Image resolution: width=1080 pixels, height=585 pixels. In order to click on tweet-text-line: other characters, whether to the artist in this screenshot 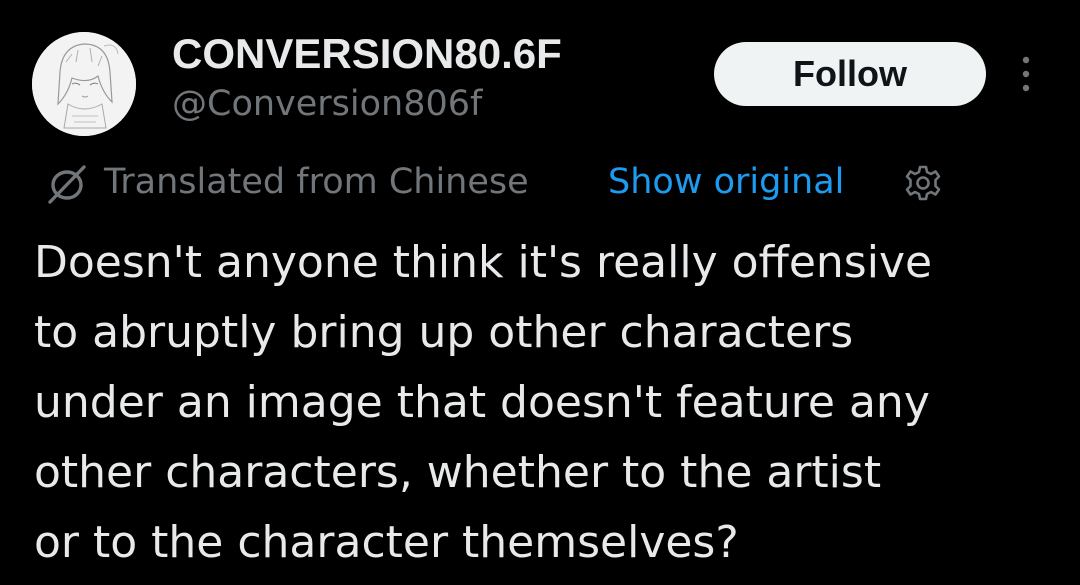, I will do `click(458, 472)`.